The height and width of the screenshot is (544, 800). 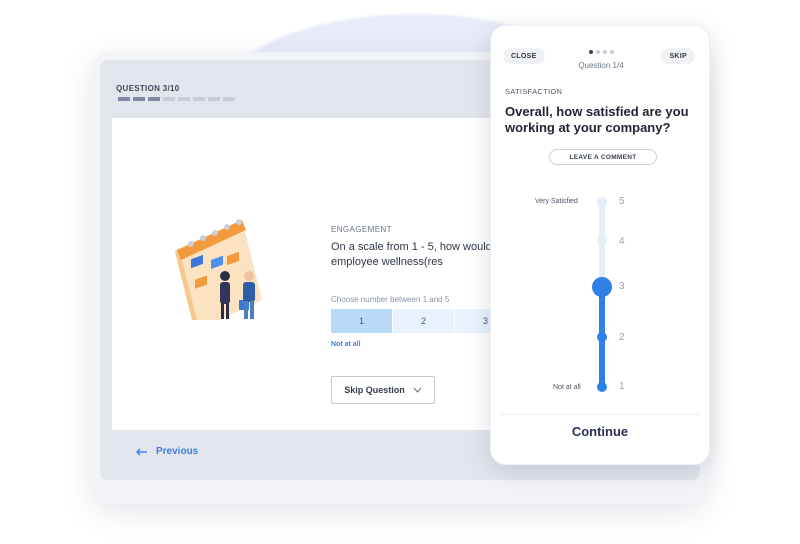 What do you see at coordinates (601, 65) in the screenshot?
I see `question-count: Question 1/4` at bounding box center [601, 65].